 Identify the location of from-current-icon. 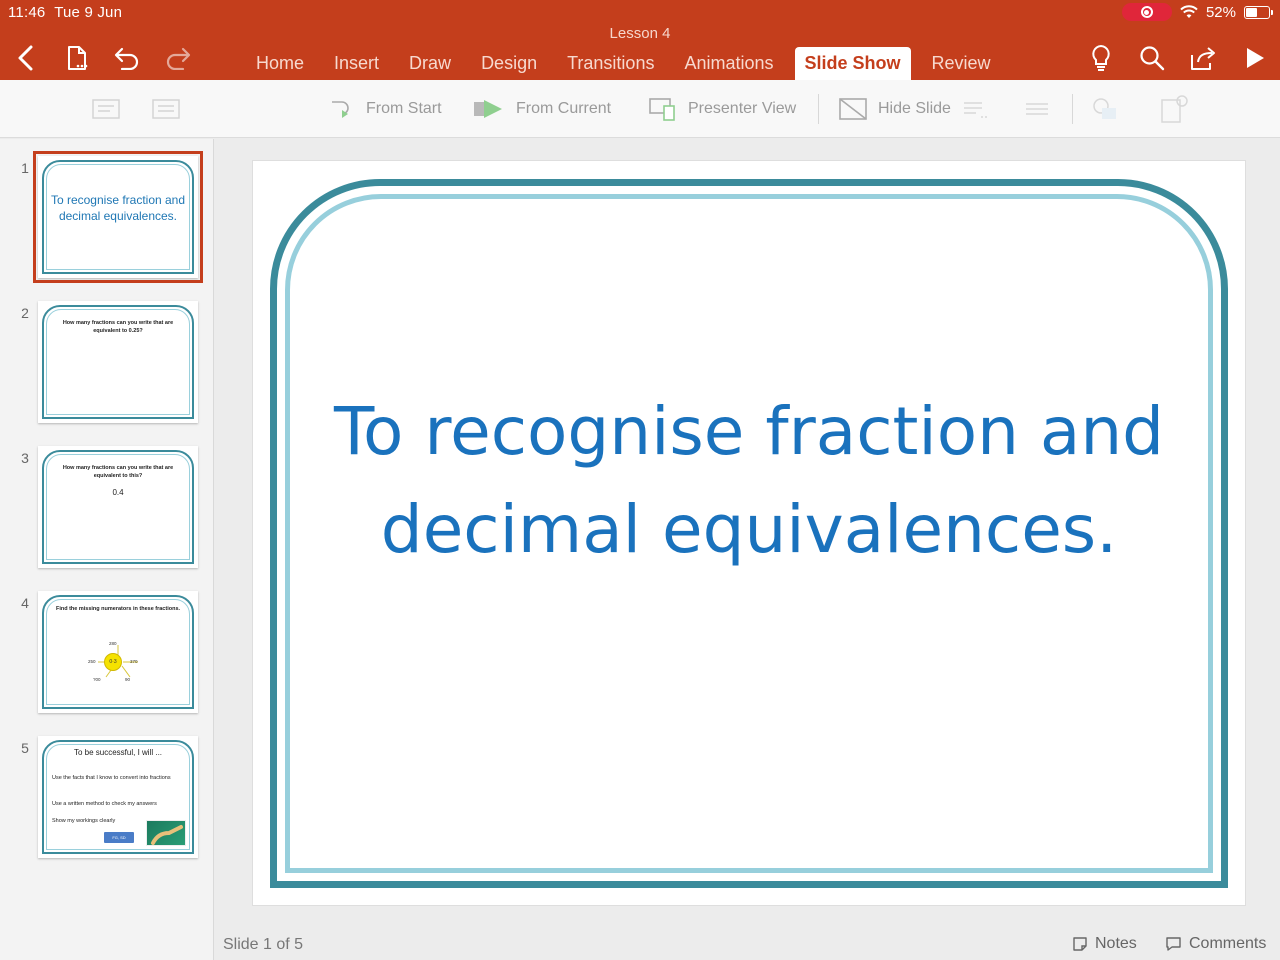
(489, 109).